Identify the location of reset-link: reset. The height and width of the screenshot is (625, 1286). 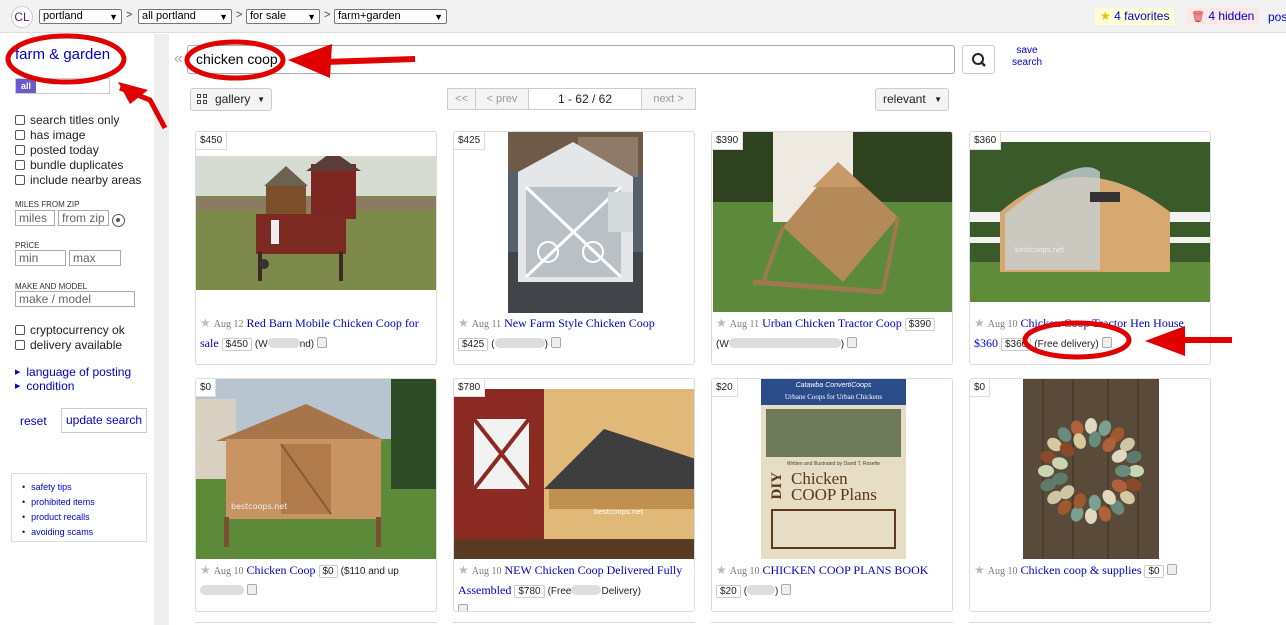
(33, 421).